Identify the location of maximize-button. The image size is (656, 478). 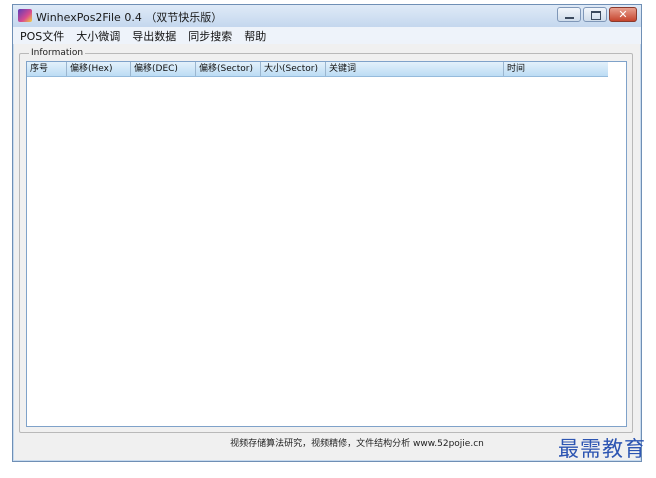
(595, 14).